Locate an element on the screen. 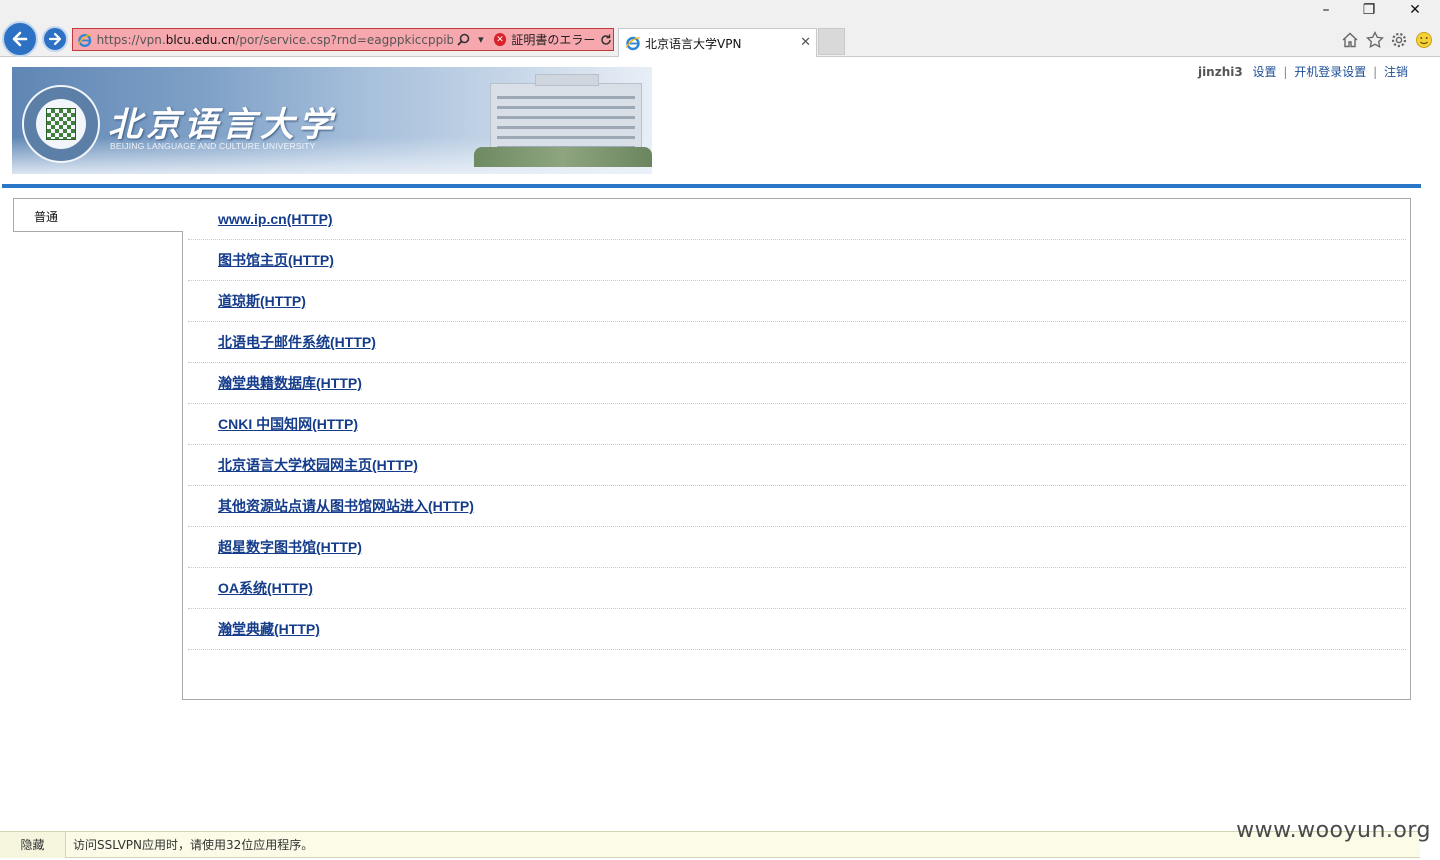 The image size is (1440, 860). ie-page-icon is located at coordinates (84, 40).